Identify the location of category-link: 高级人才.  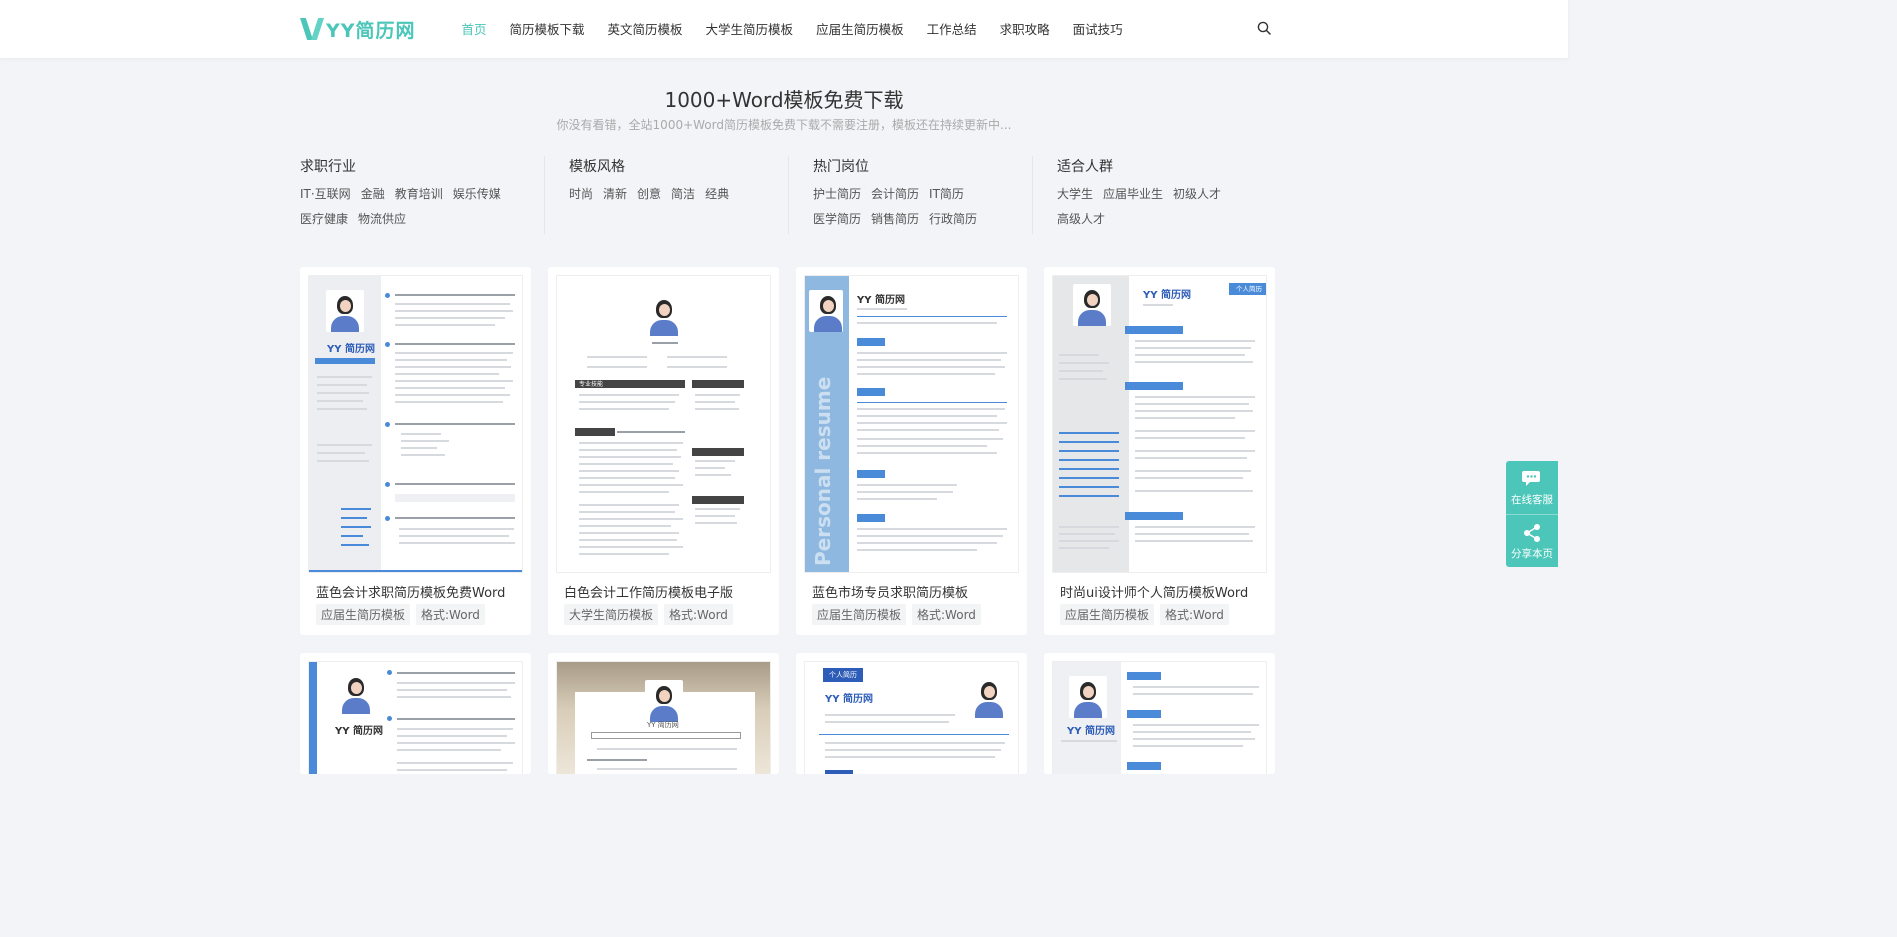
(1081, 219).